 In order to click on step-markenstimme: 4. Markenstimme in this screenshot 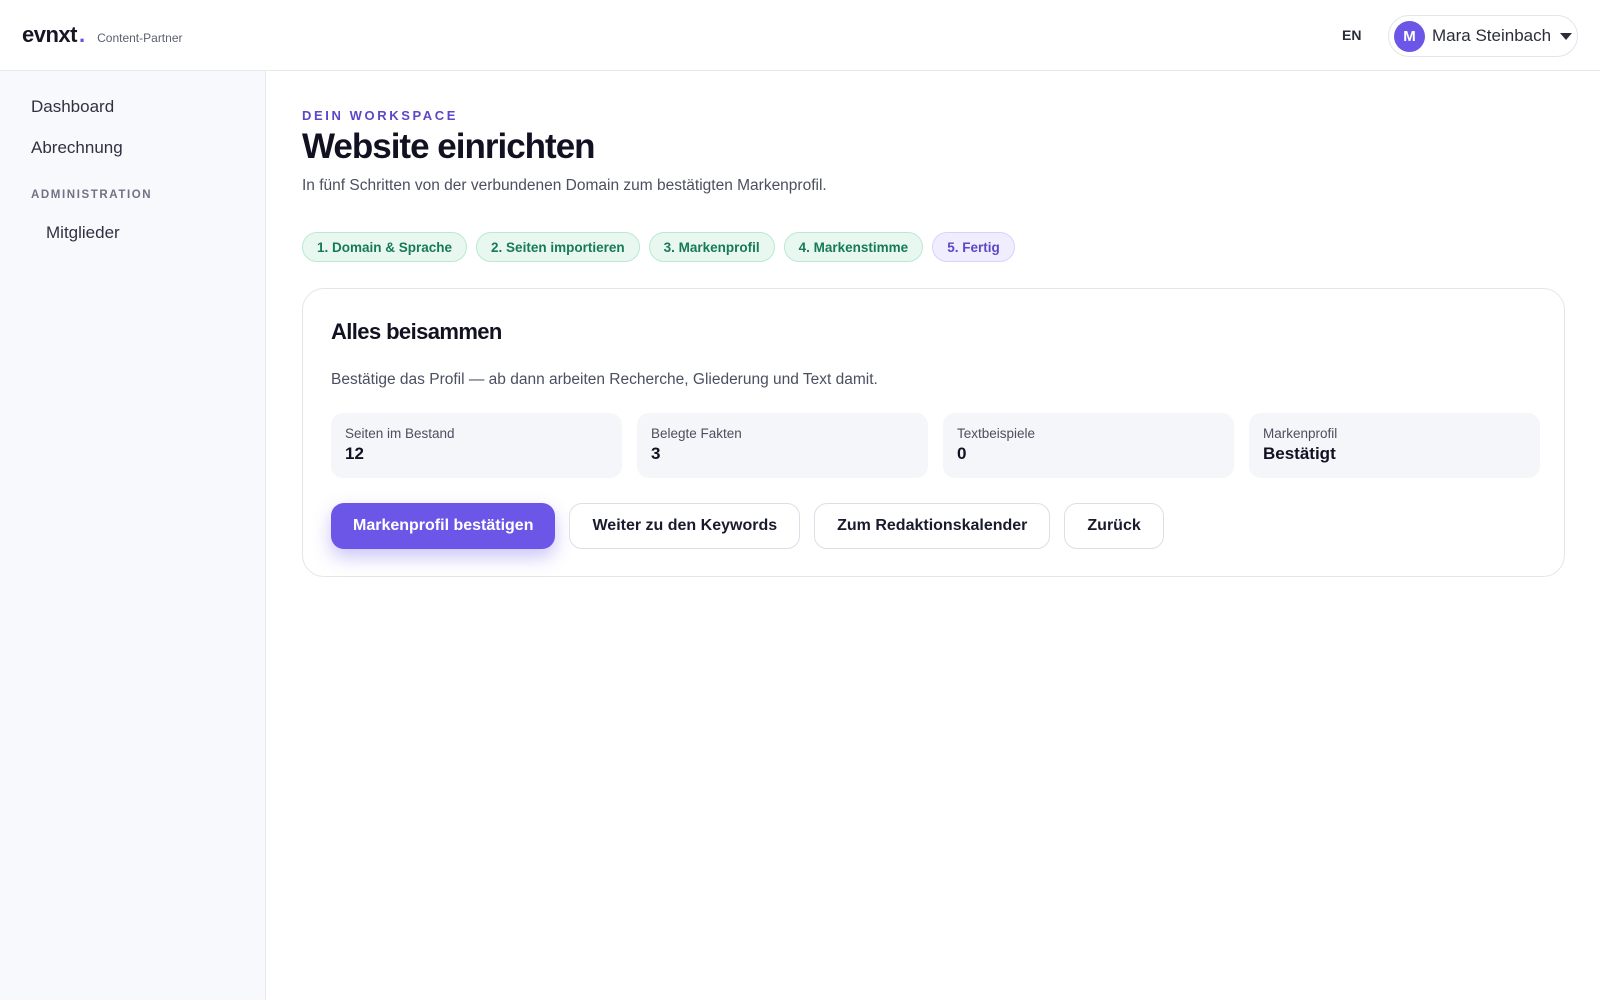, I will do `click(853, 247)`.